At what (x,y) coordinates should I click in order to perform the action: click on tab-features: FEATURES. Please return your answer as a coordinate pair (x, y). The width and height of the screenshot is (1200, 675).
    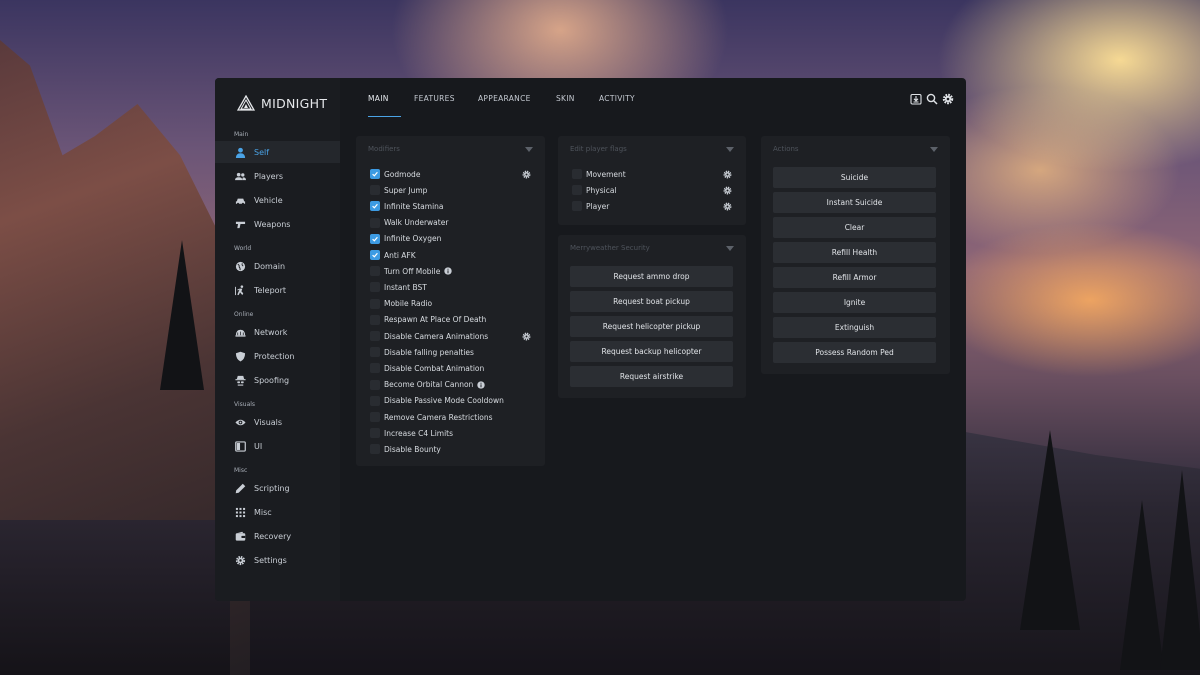
    Looking at the image, I should click on (434, 98).